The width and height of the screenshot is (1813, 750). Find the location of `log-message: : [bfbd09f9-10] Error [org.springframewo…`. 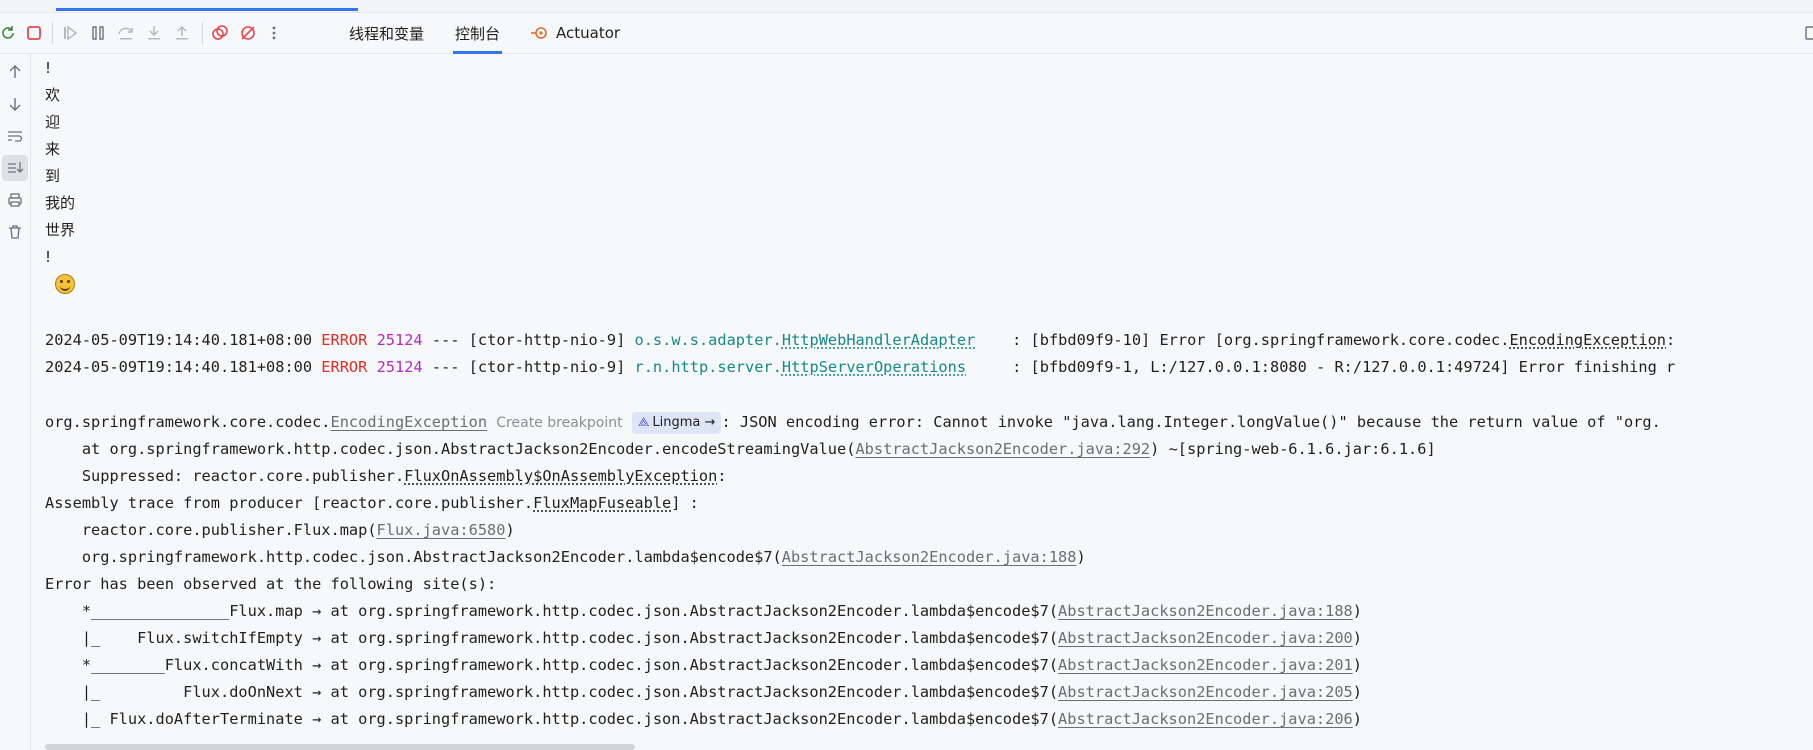

log-message: : [bfbd09f9-10] Error [org.springframewo… is located at coordinates (1261, 340).